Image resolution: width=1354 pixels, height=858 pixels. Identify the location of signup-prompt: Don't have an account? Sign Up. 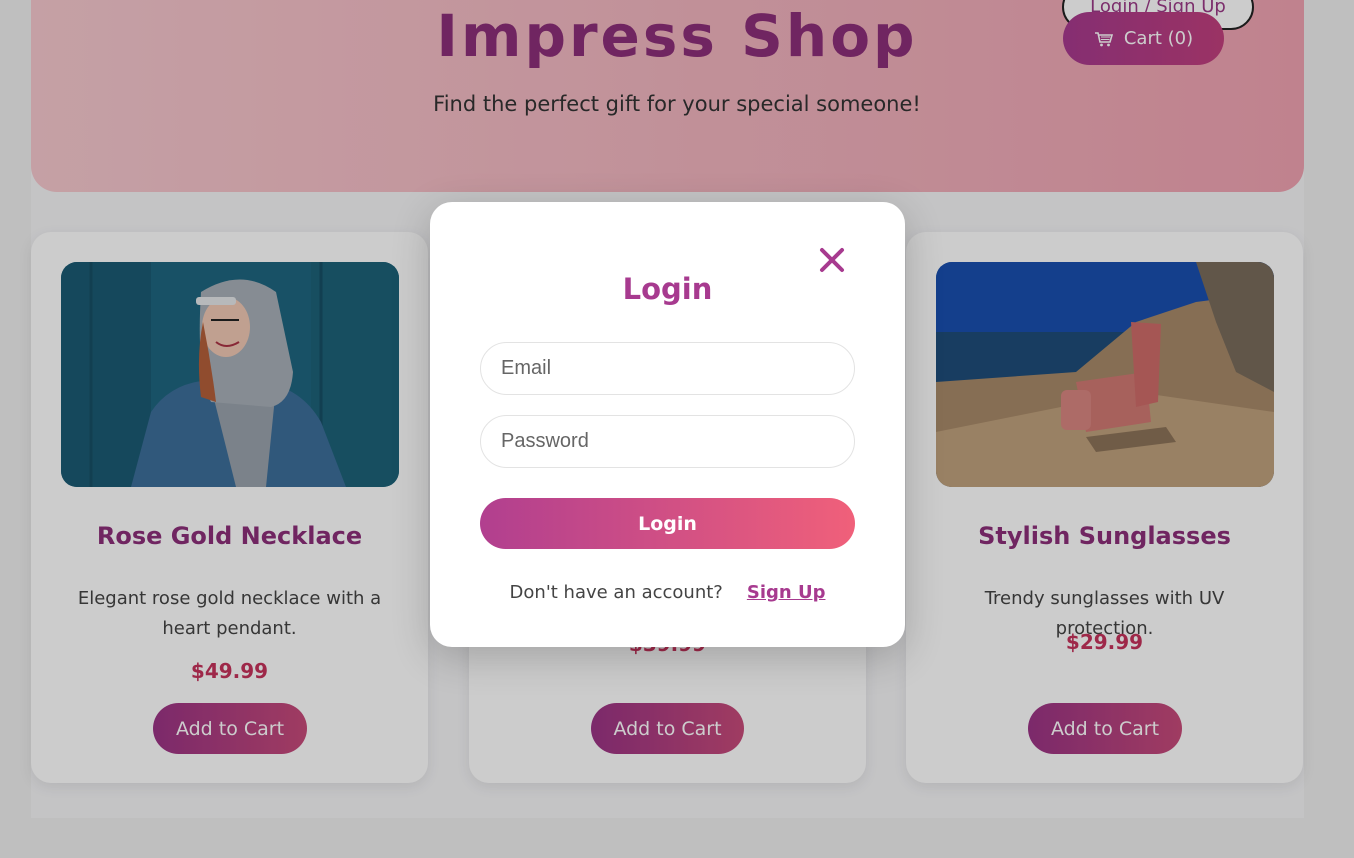
(667, 592).